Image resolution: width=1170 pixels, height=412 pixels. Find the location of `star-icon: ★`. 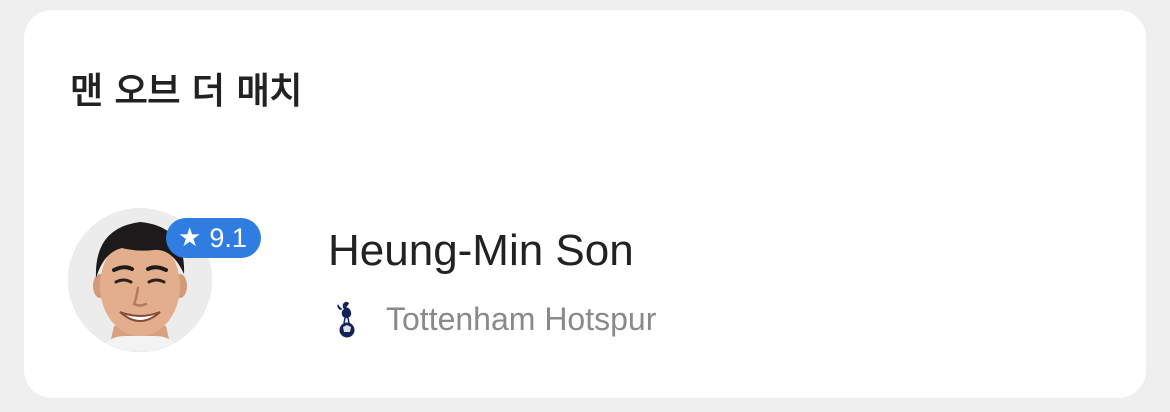

star-icon: ★ is located at coordinates (190, 238).